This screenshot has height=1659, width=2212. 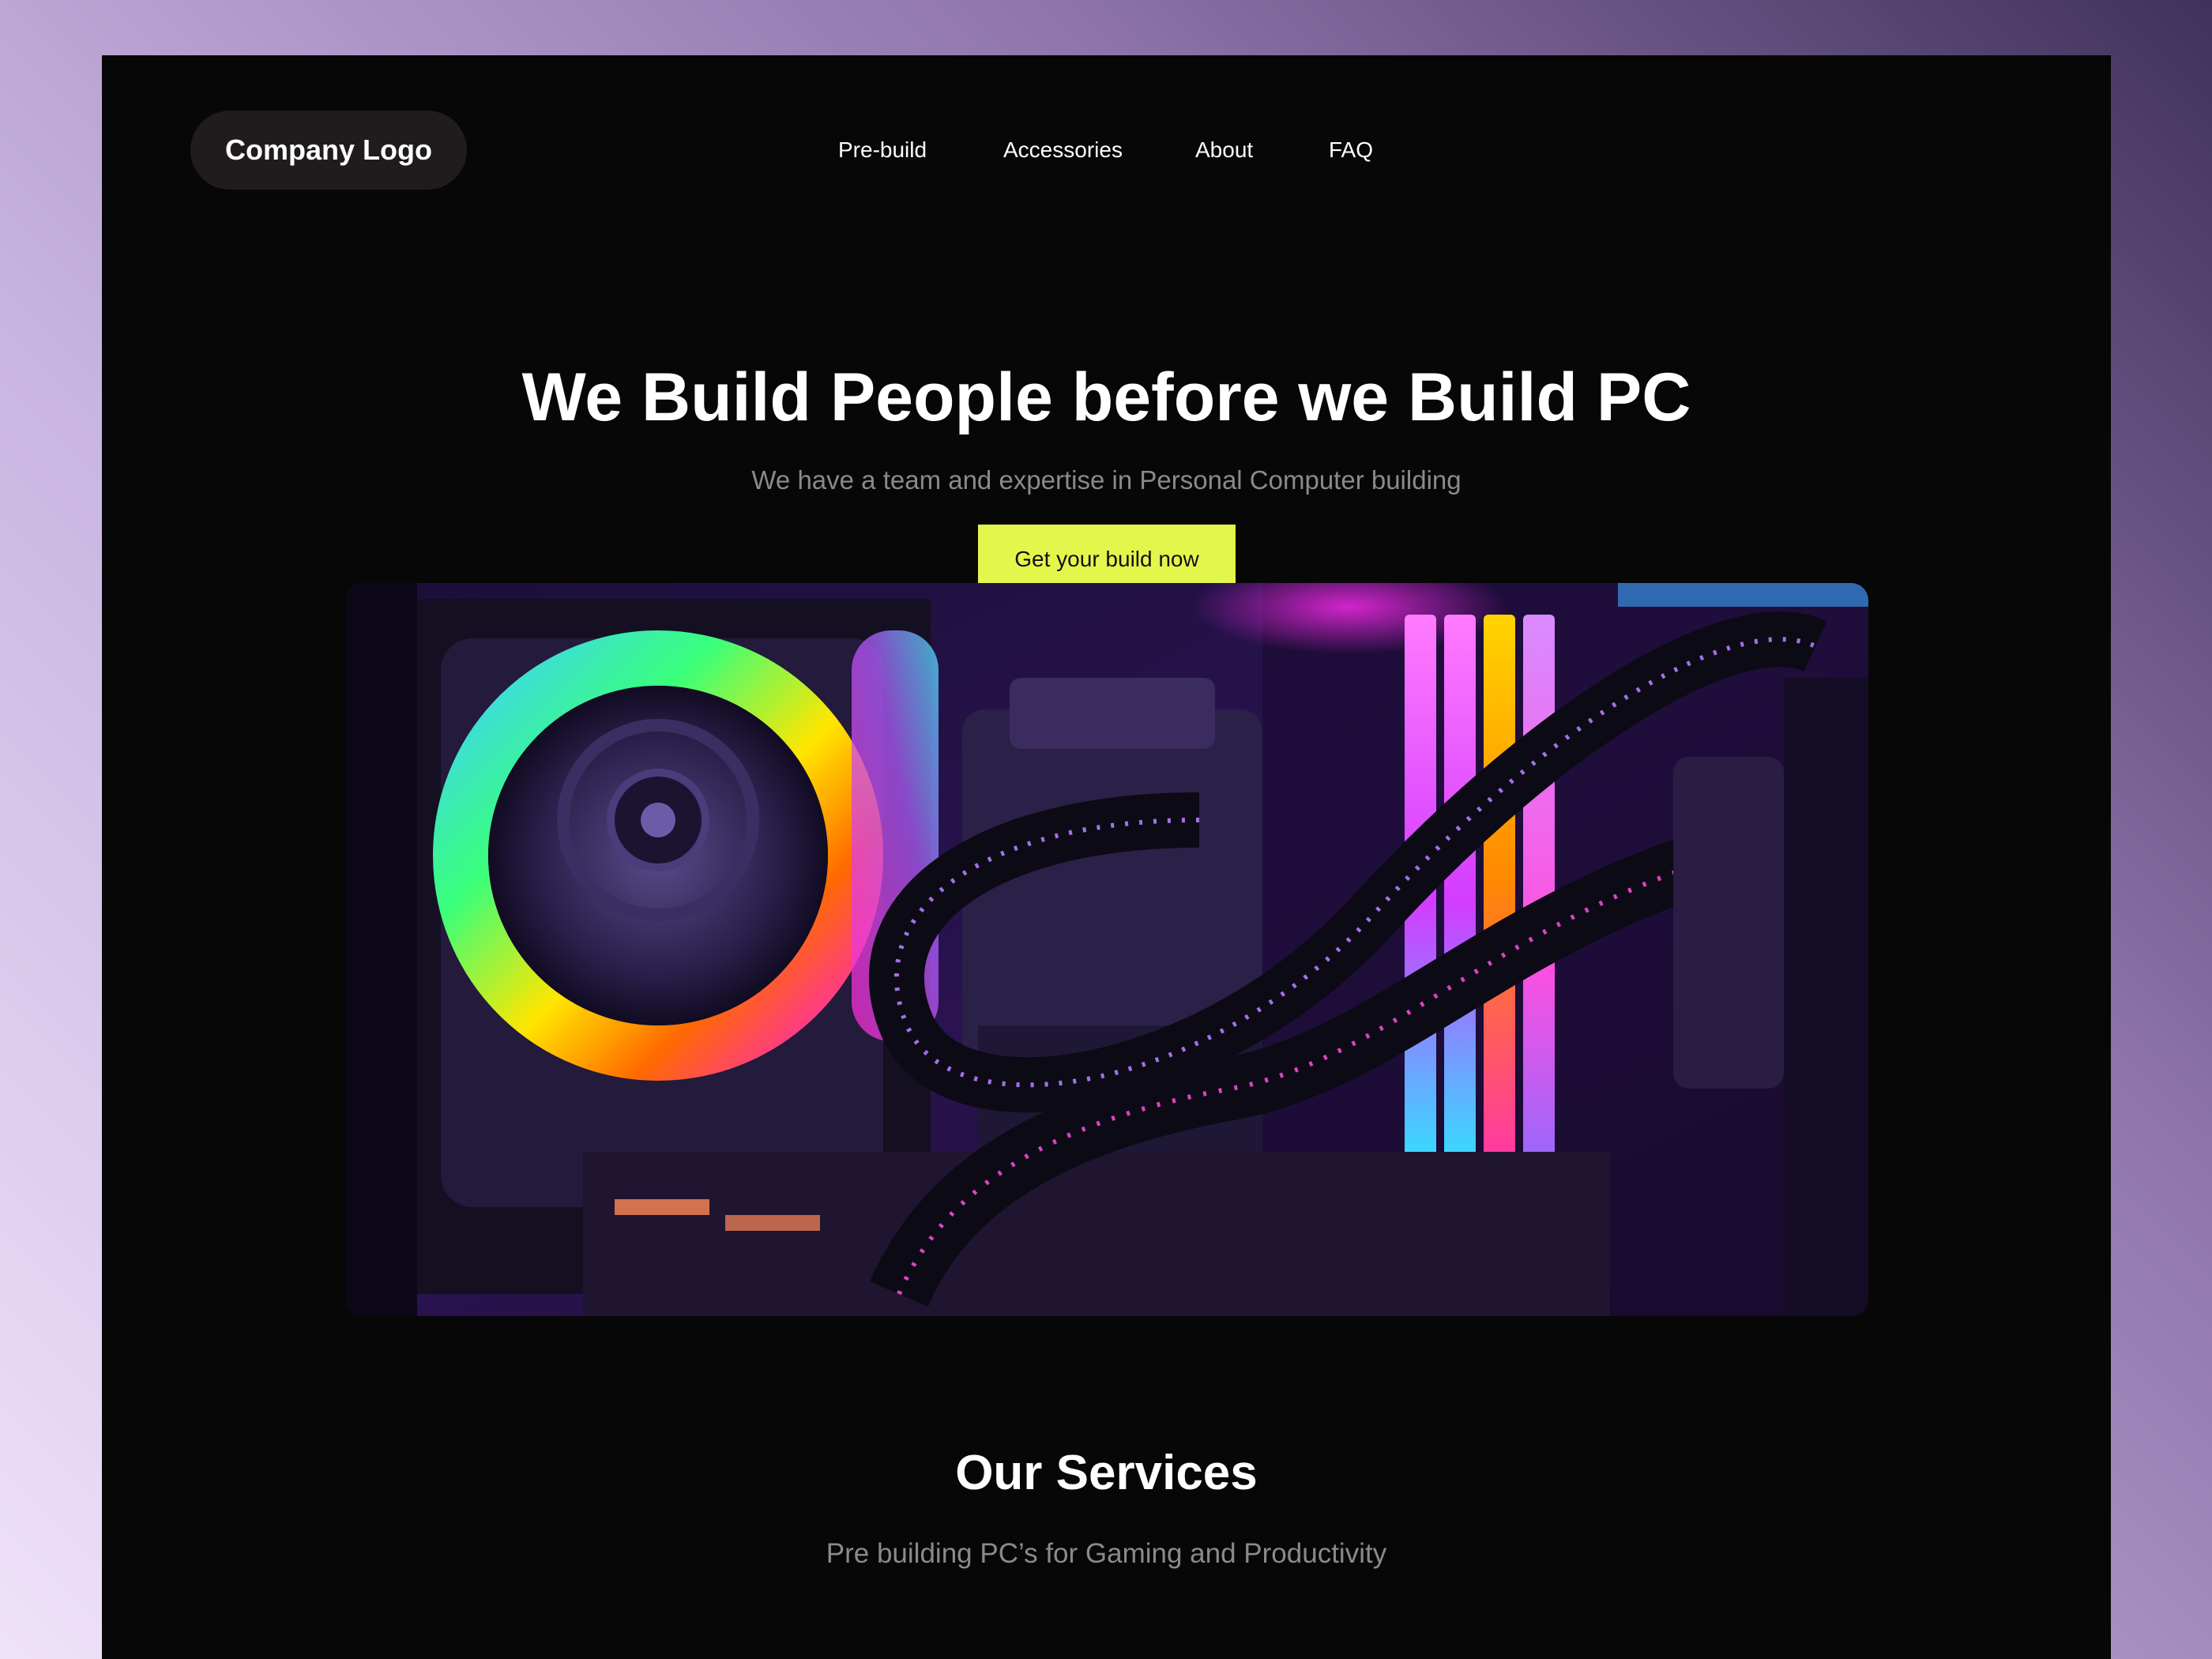 I want to click on nav-link-faq: FAQ, so click(x=1351, y=150).